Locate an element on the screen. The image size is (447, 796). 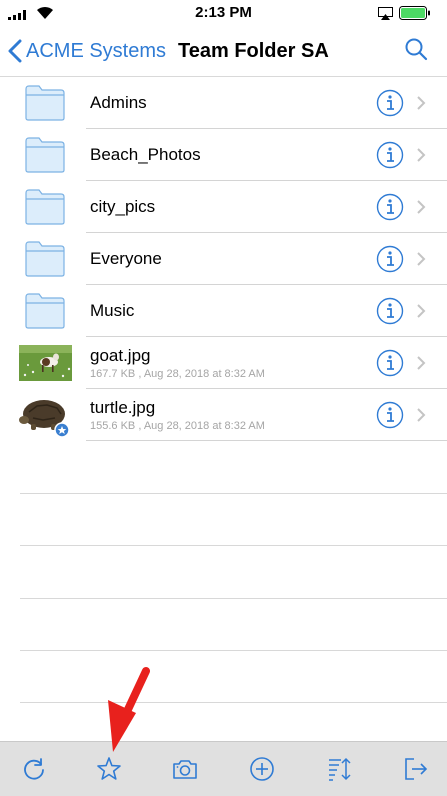
list-item: Everyone is located at coordinates (223, 259).